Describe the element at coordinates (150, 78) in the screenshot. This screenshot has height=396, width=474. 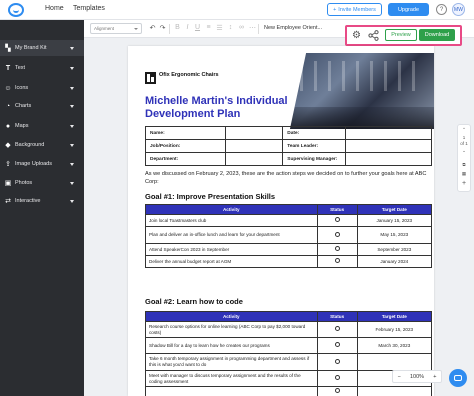
I see `brand-logo-icon` at that location.